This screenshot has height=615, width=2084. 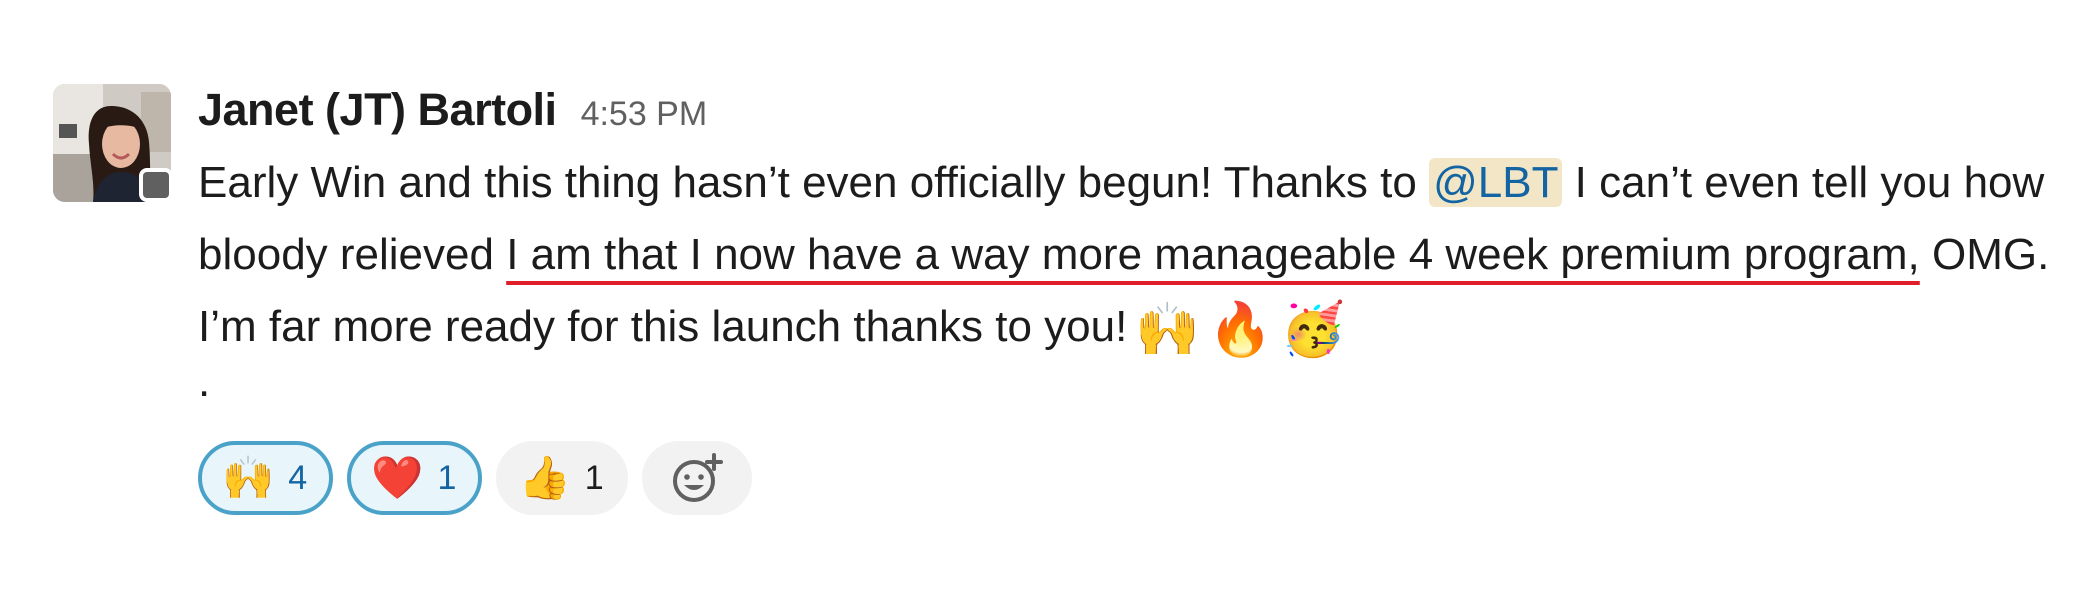 What do you see at coordinates (644, 114) in the screenshot?
I see `timestamp: 4:53 PM` at bounding box center [644, 114].